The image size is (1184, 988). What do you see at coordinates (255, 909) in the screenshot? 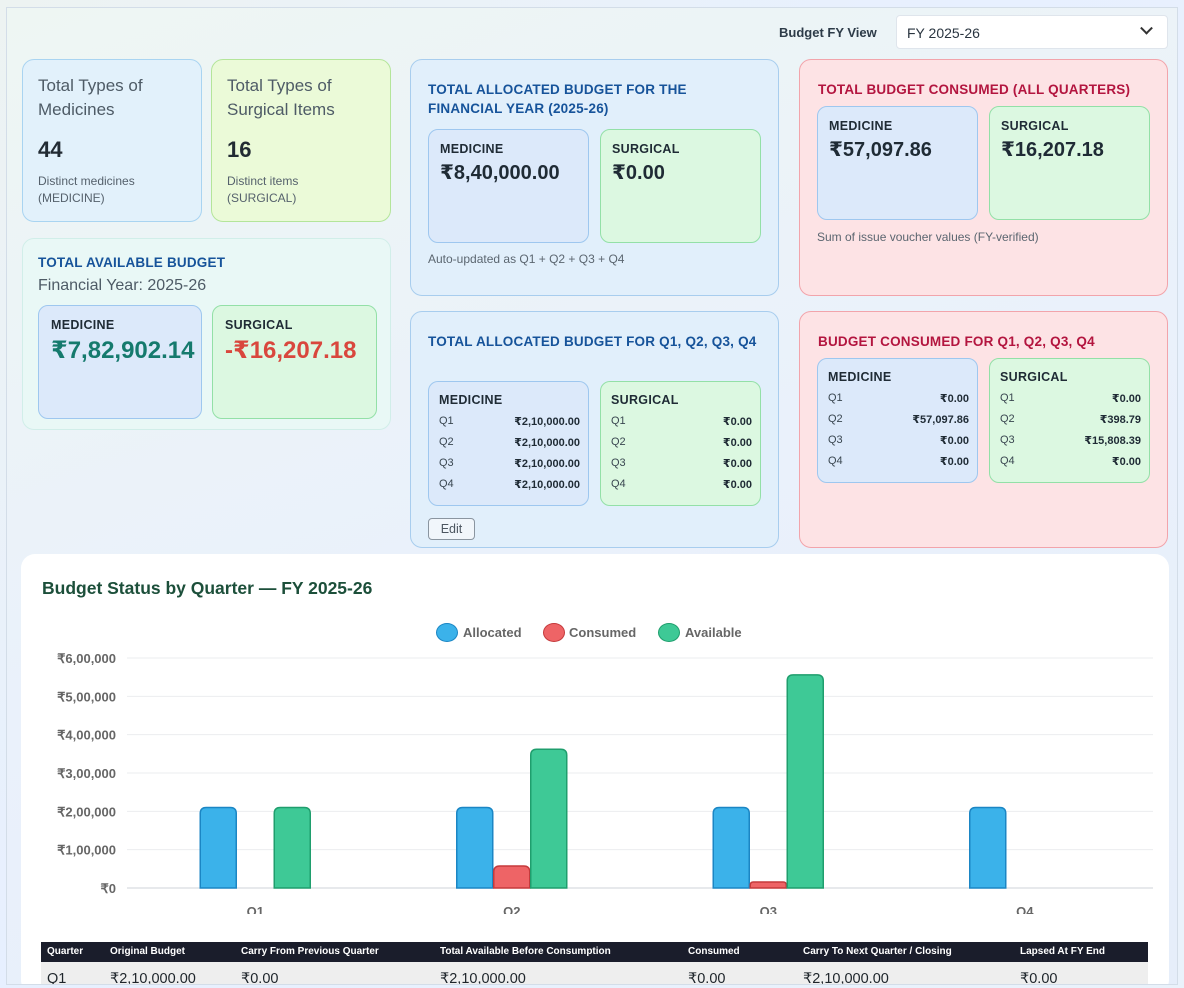
I see `x-tick-label: Q1` at bounding box center [255, 909].